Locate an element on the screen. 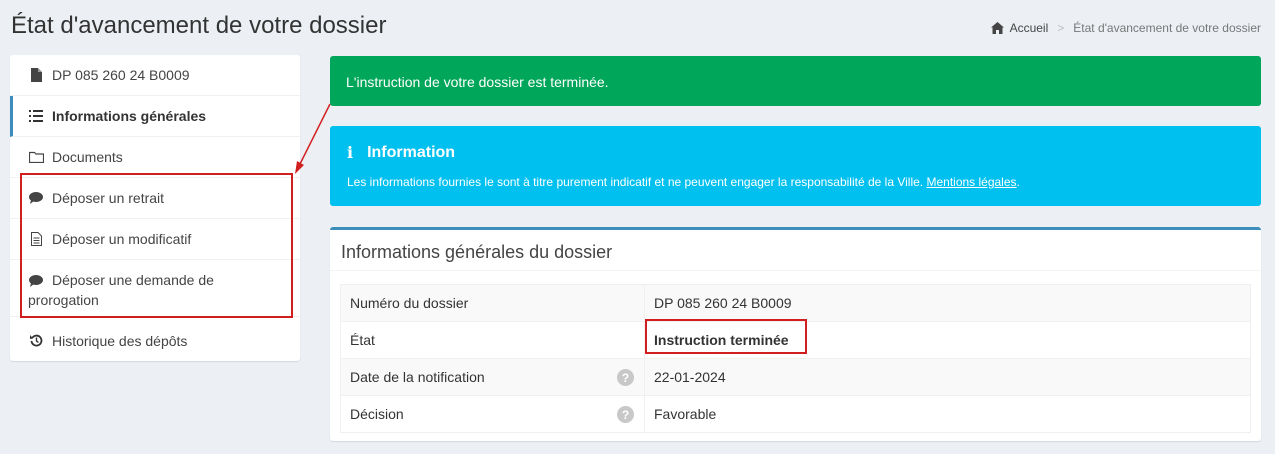 This screenshot has height=454, width=1275. box-title: Informations générales du dossier is located at coordinates (477, 252).